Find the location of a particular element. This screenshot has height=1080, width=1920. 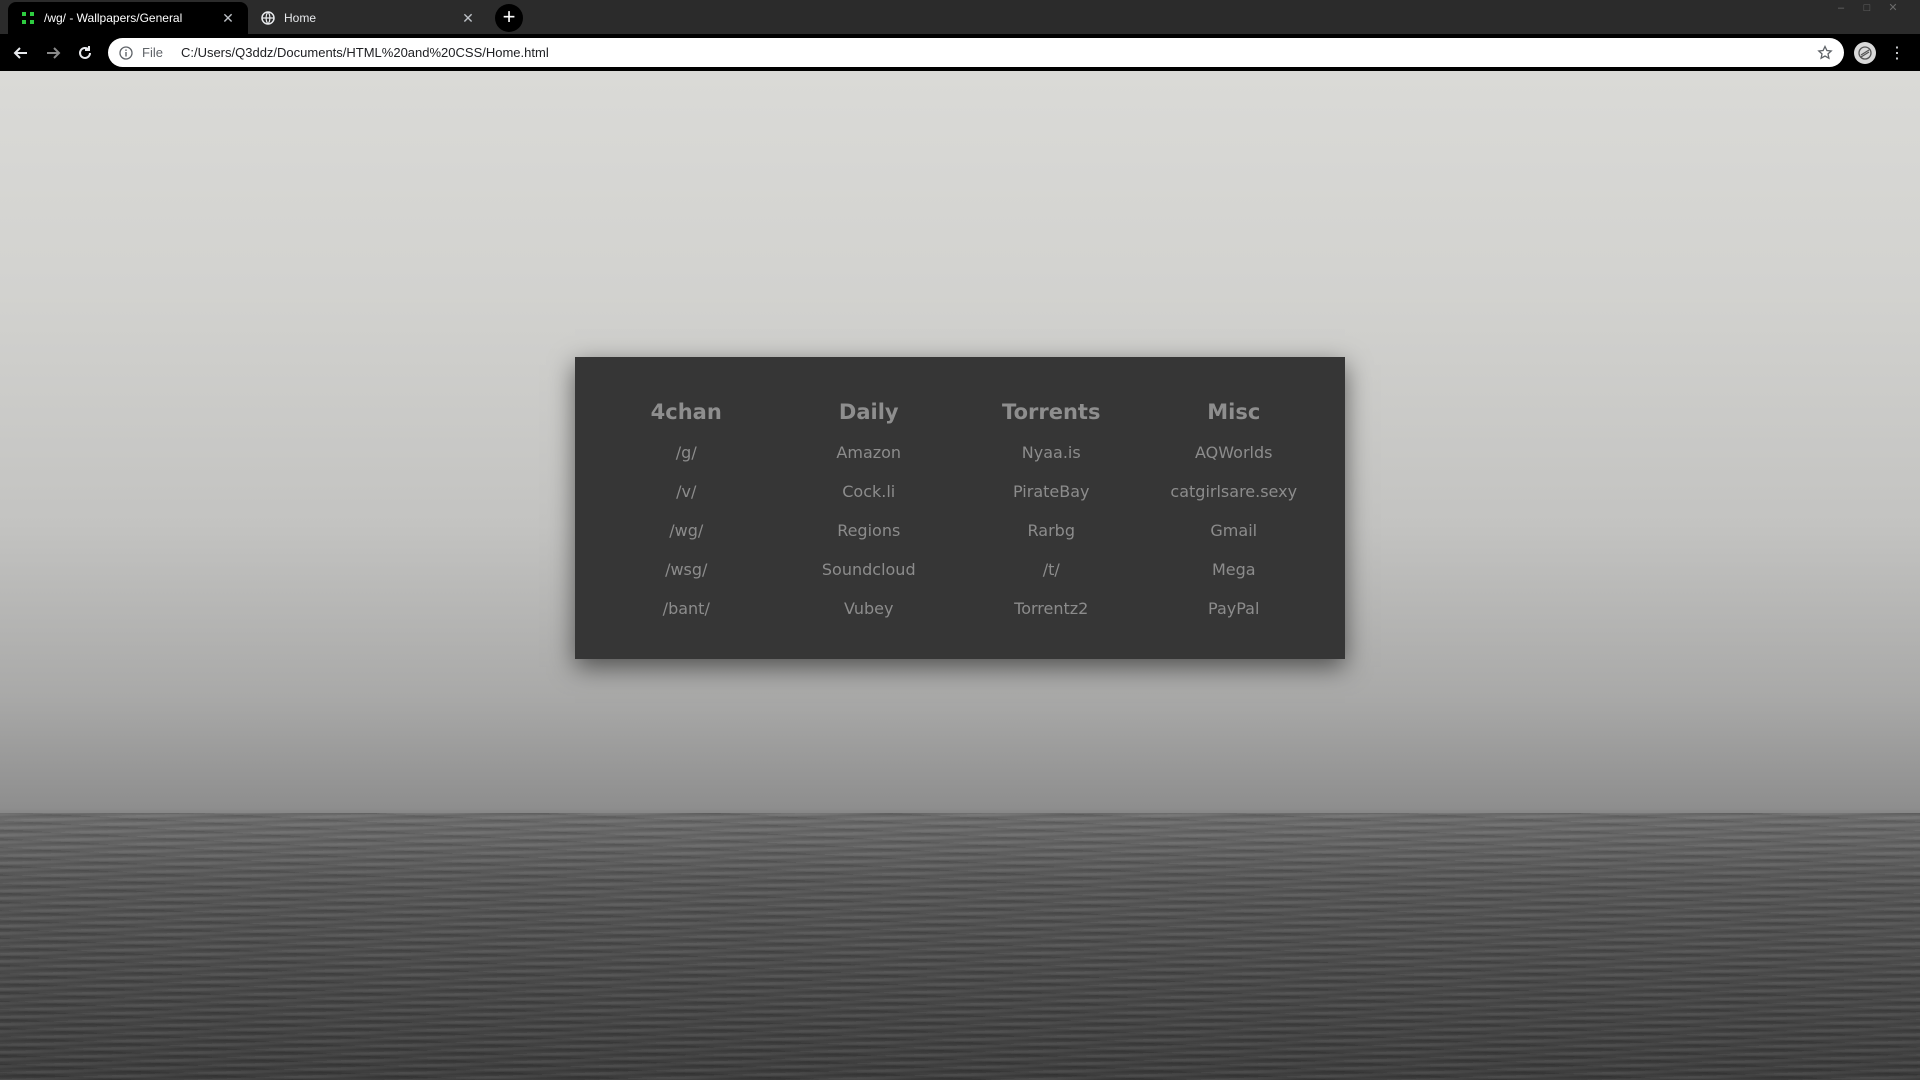

link-item: PayPal is located at coordinates (1234, 614).